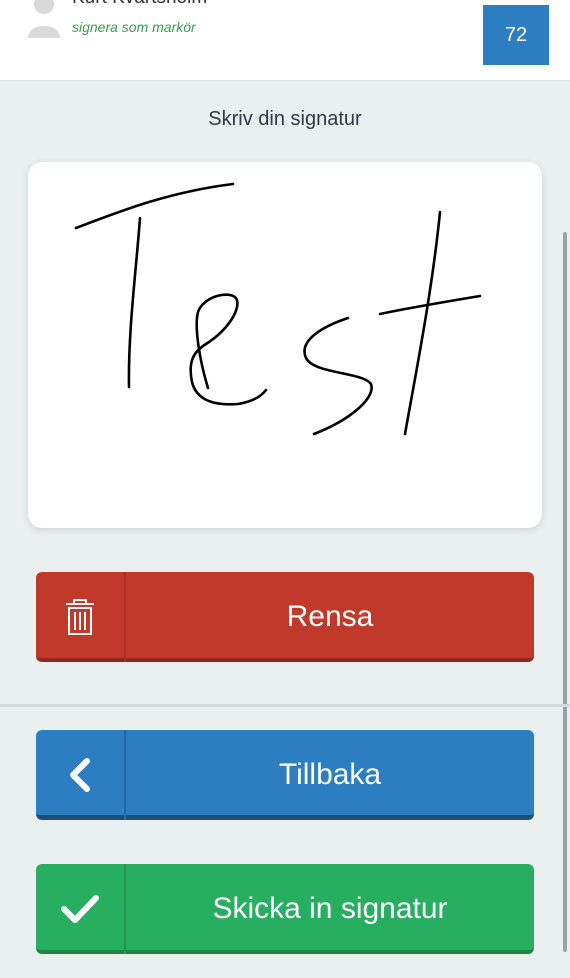 Image resolution: width=570 pixels, height=978 pixels. What do you see at coordinates (80, 909) in the screenshot?
I see `checkmark-icon` at bounding box center [80, 909].